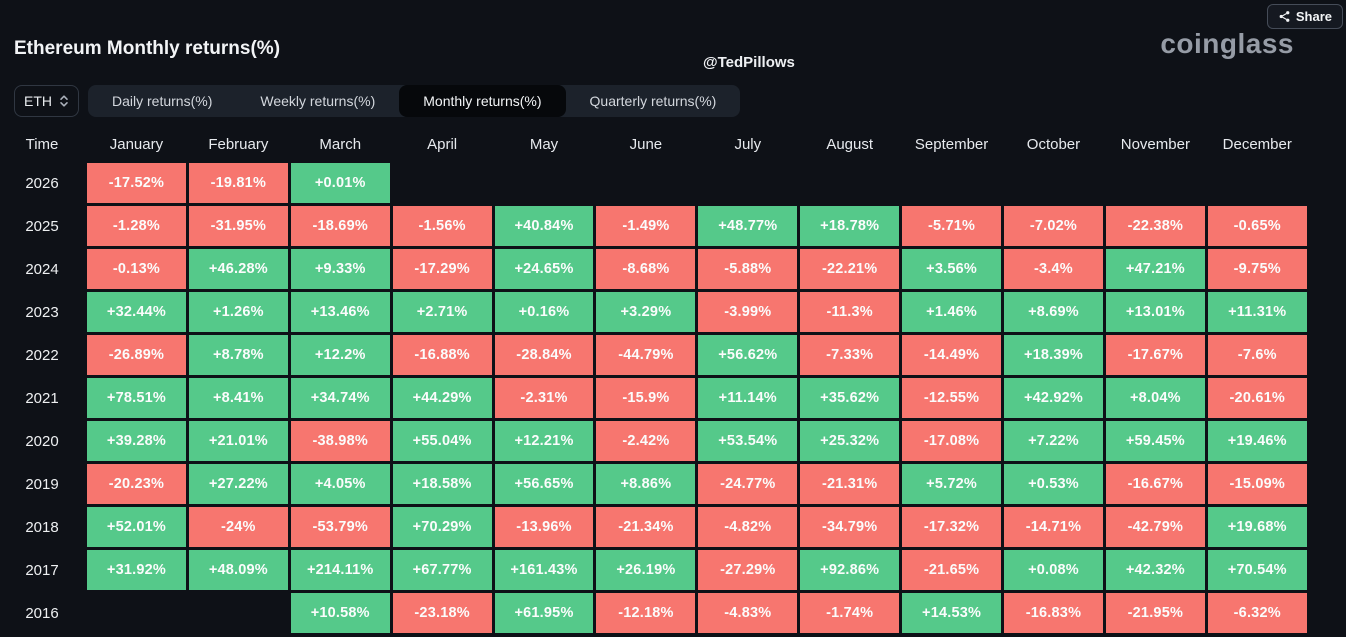 This screenshot has width=1346, height=637. Describe the element at coordinates (1053, 226) in the screenshot. I see `return-cell: -7.02%` at that location.